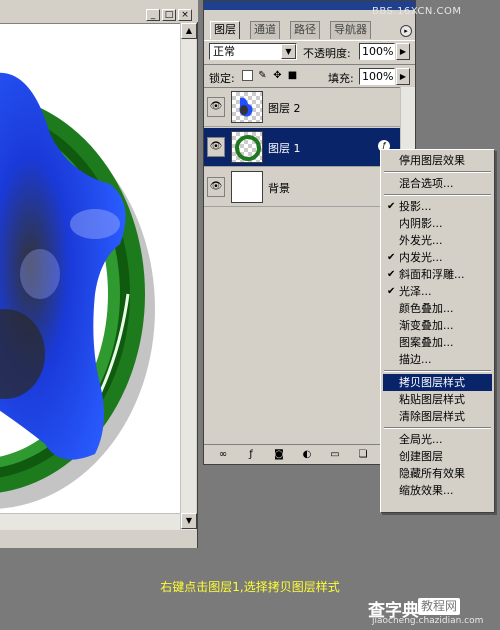 The width and height of the screenshot is (500, 630). I want to click on palette-menu-button: ▸, so click(406, 31).